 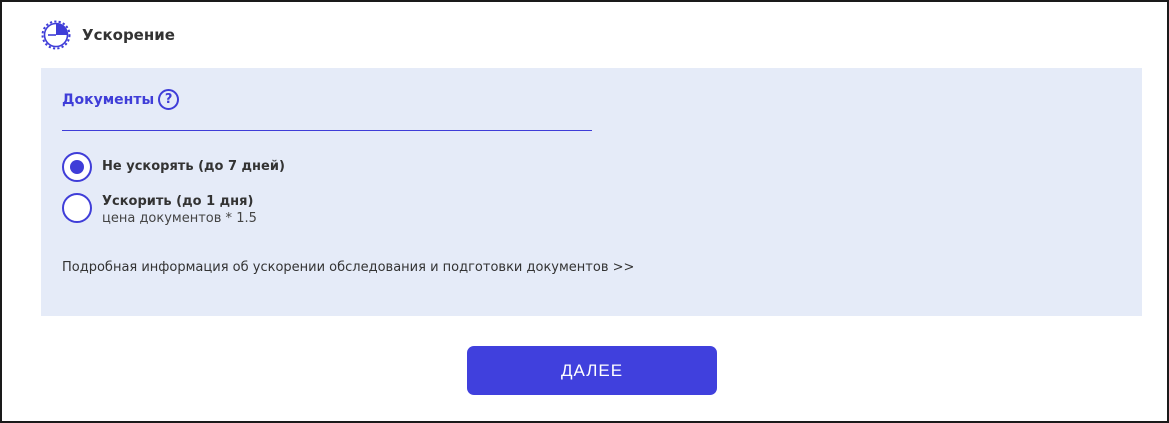 I want to click on option-sublabel: цена документов * 1.5, so click(x=179, y=218).